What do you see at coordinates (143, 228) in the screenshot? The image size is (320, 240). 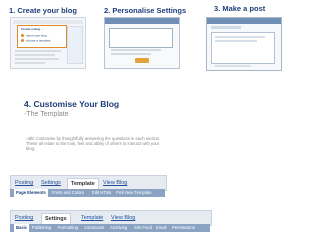 I see `subtab-site-feed: Site Feed` at bounding box center [143, 228].